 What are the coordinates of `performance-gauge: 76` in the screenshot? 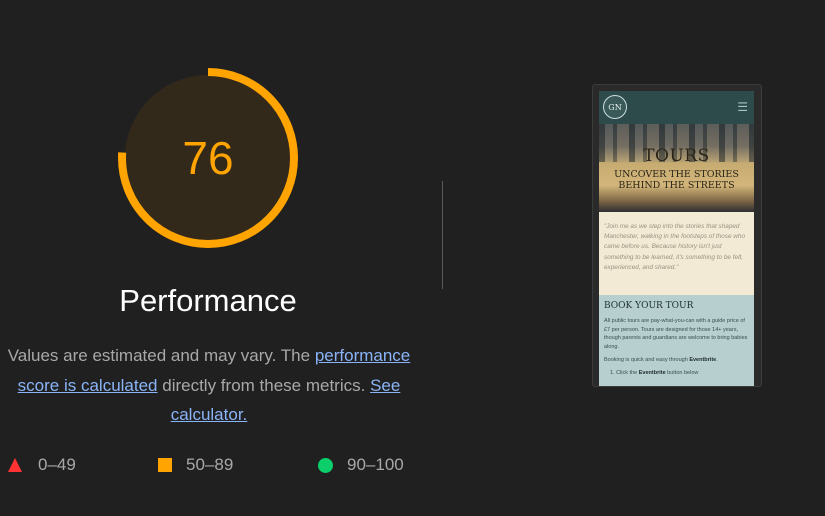 It's located at (208, 158).